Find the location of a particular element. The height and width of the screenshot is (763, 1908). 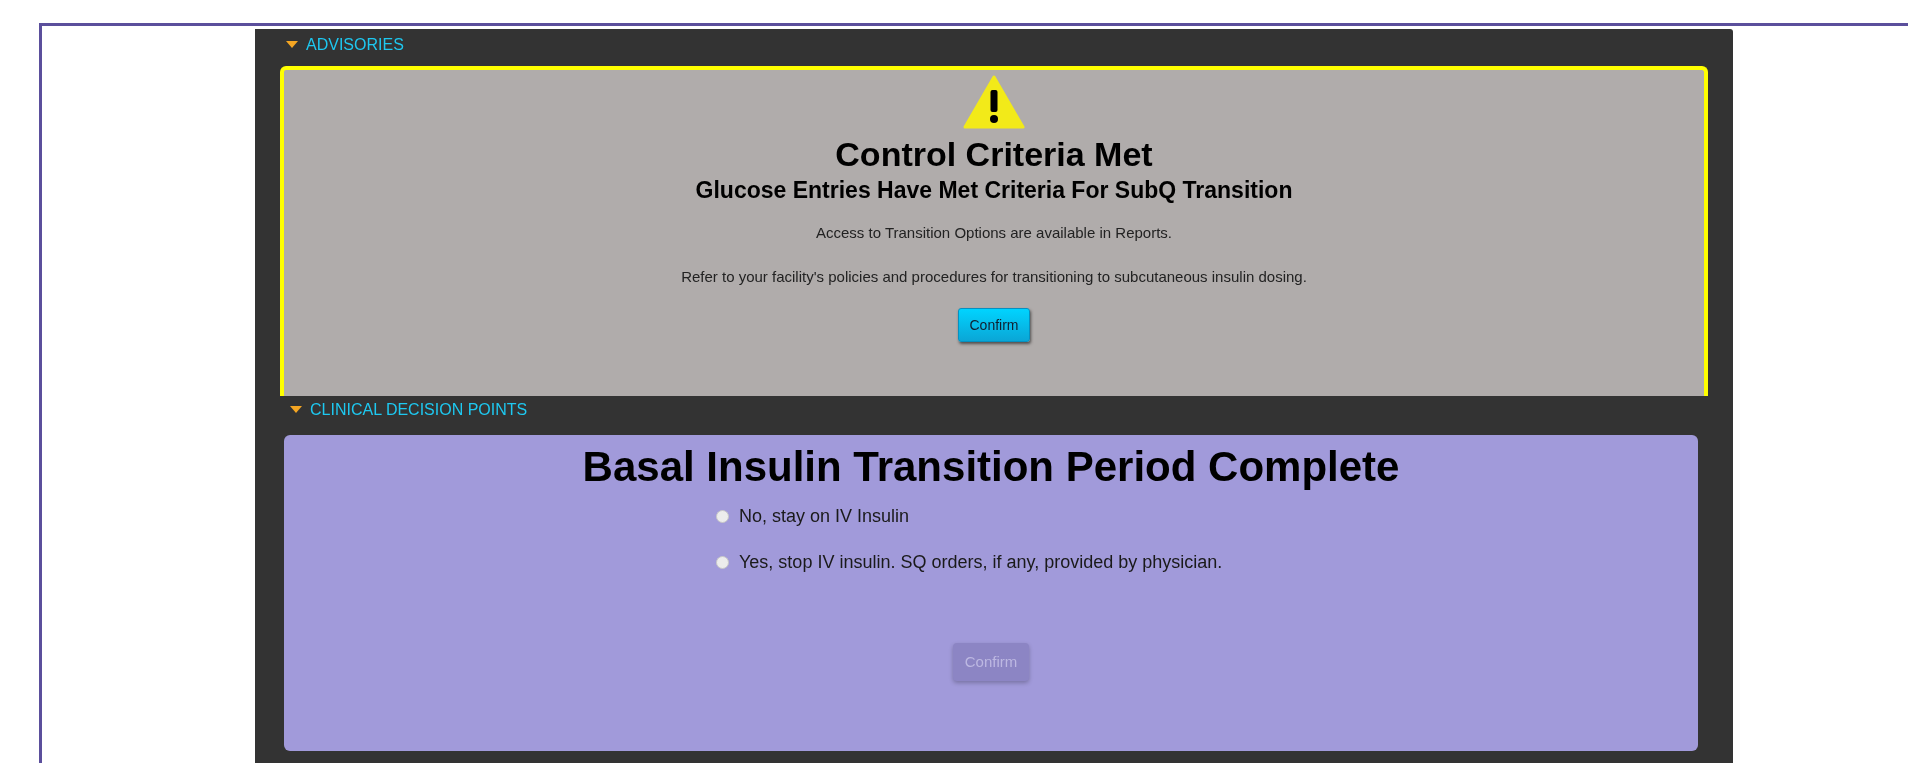

option-label: No, stay on IV Insulin is located at coordinates (824, 516).